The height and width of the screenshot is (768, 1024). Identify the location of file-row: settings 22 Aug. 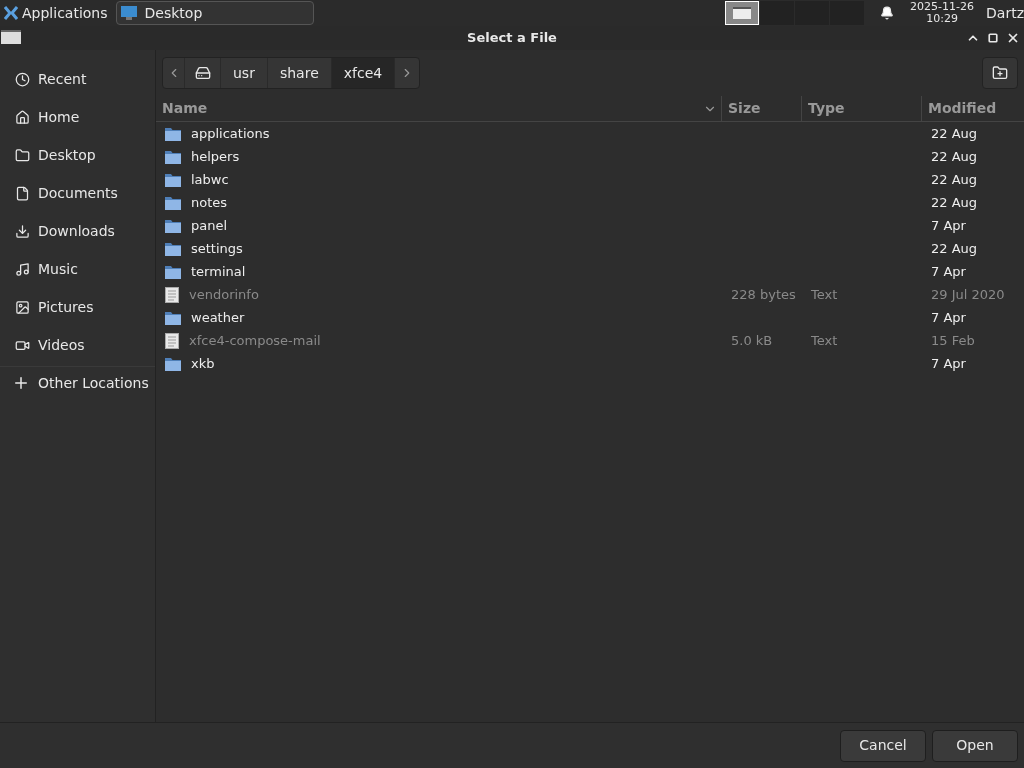
(590, 248).